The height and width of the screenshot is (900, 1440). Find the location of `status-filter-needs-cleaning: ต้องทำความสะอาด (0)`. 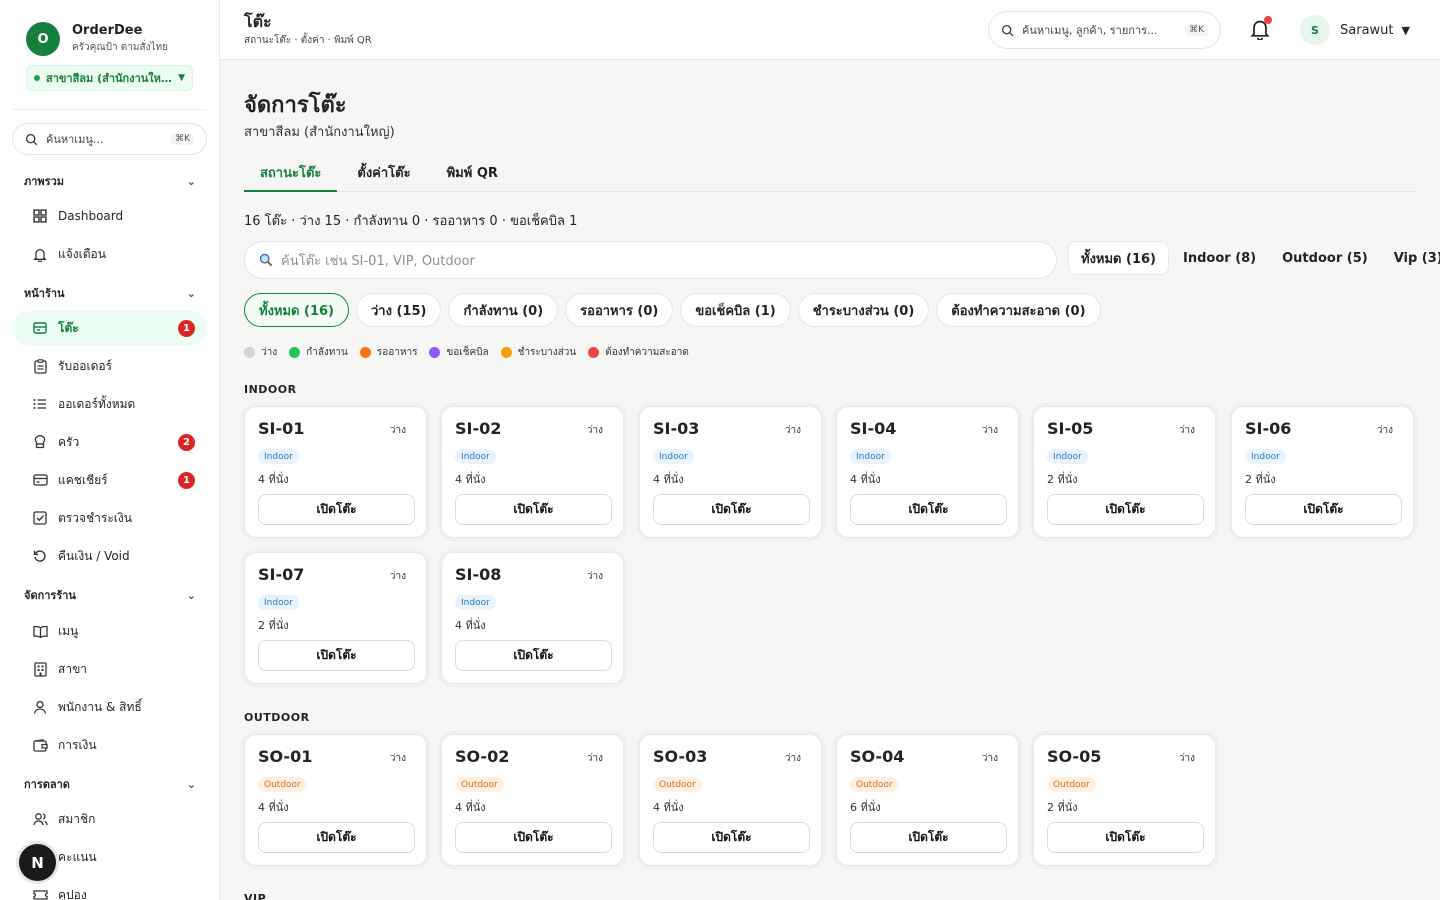

status-filter-needs-cleaning: ต้องทำความสะอาด (0) is located at coordinates (1018, 310).